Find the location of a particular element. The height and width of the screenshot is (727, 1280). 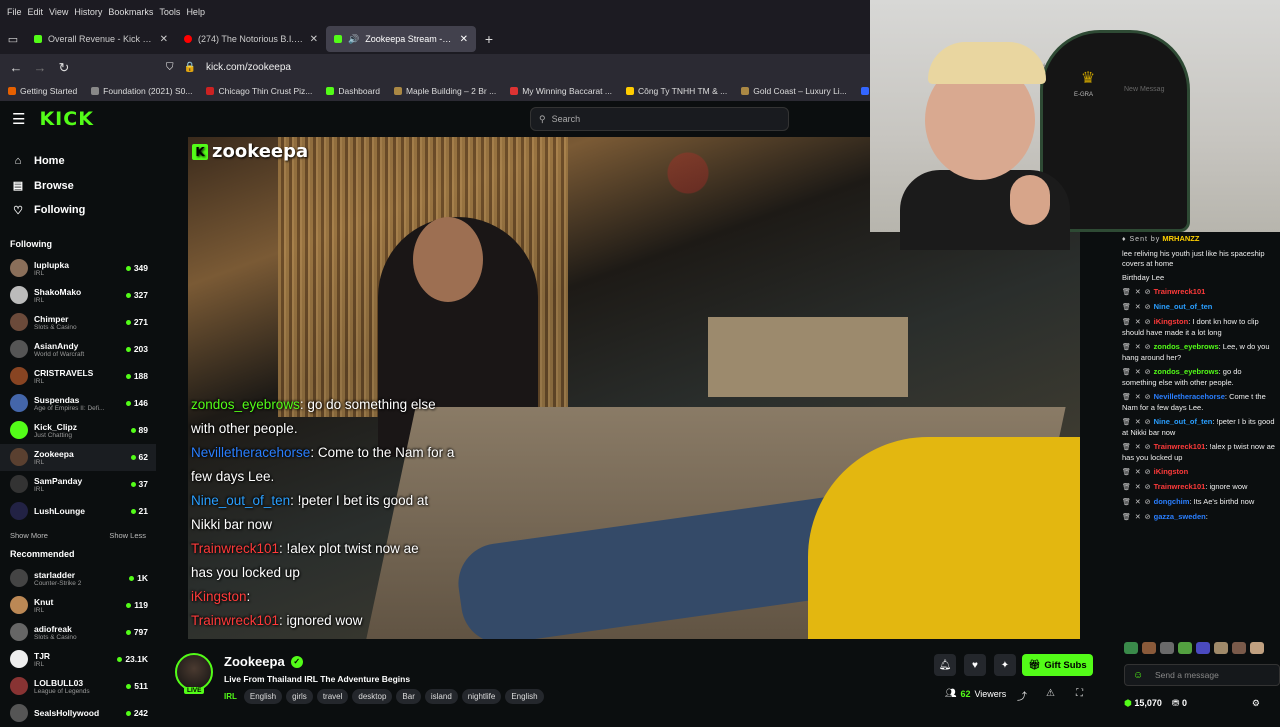

theater-mode-icon: ⛶ is located at coordinates (1079, 693).